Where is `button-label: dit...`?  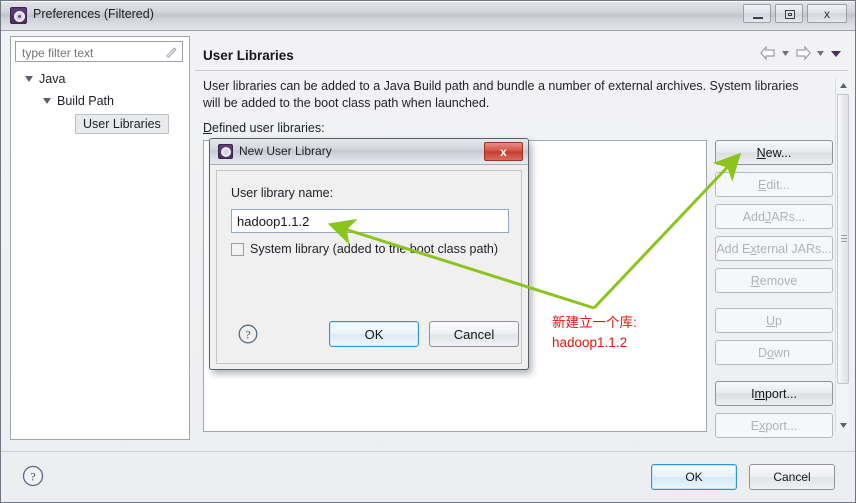 button-label: dit... is located at coordinates (778, 184).